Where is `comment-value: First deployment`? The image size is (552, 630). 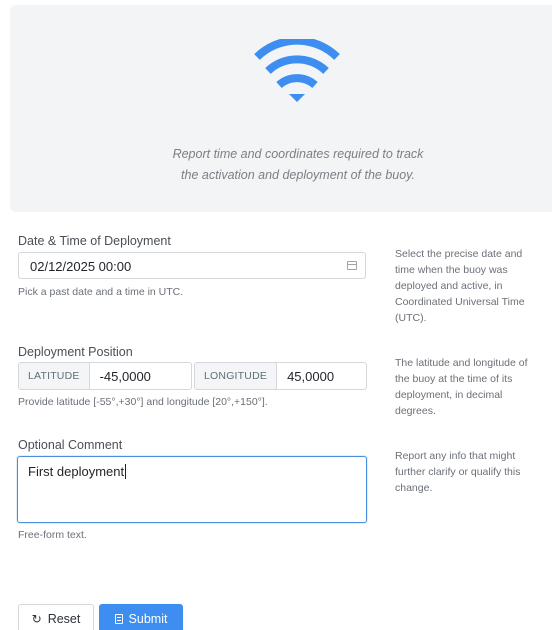 comment-value: First deployment is located at coordinates (77, 471).